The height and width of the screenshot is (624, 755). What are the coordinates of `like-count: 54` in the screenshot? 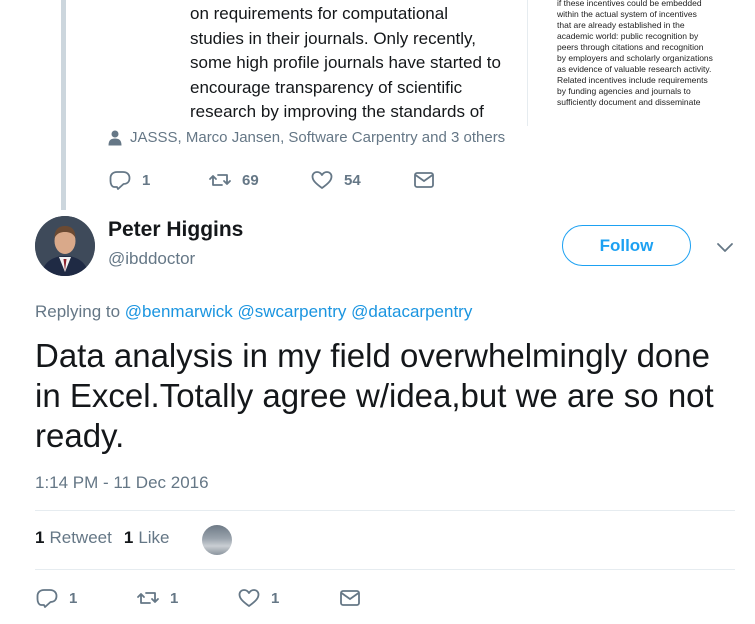 It's located at (352, 180).